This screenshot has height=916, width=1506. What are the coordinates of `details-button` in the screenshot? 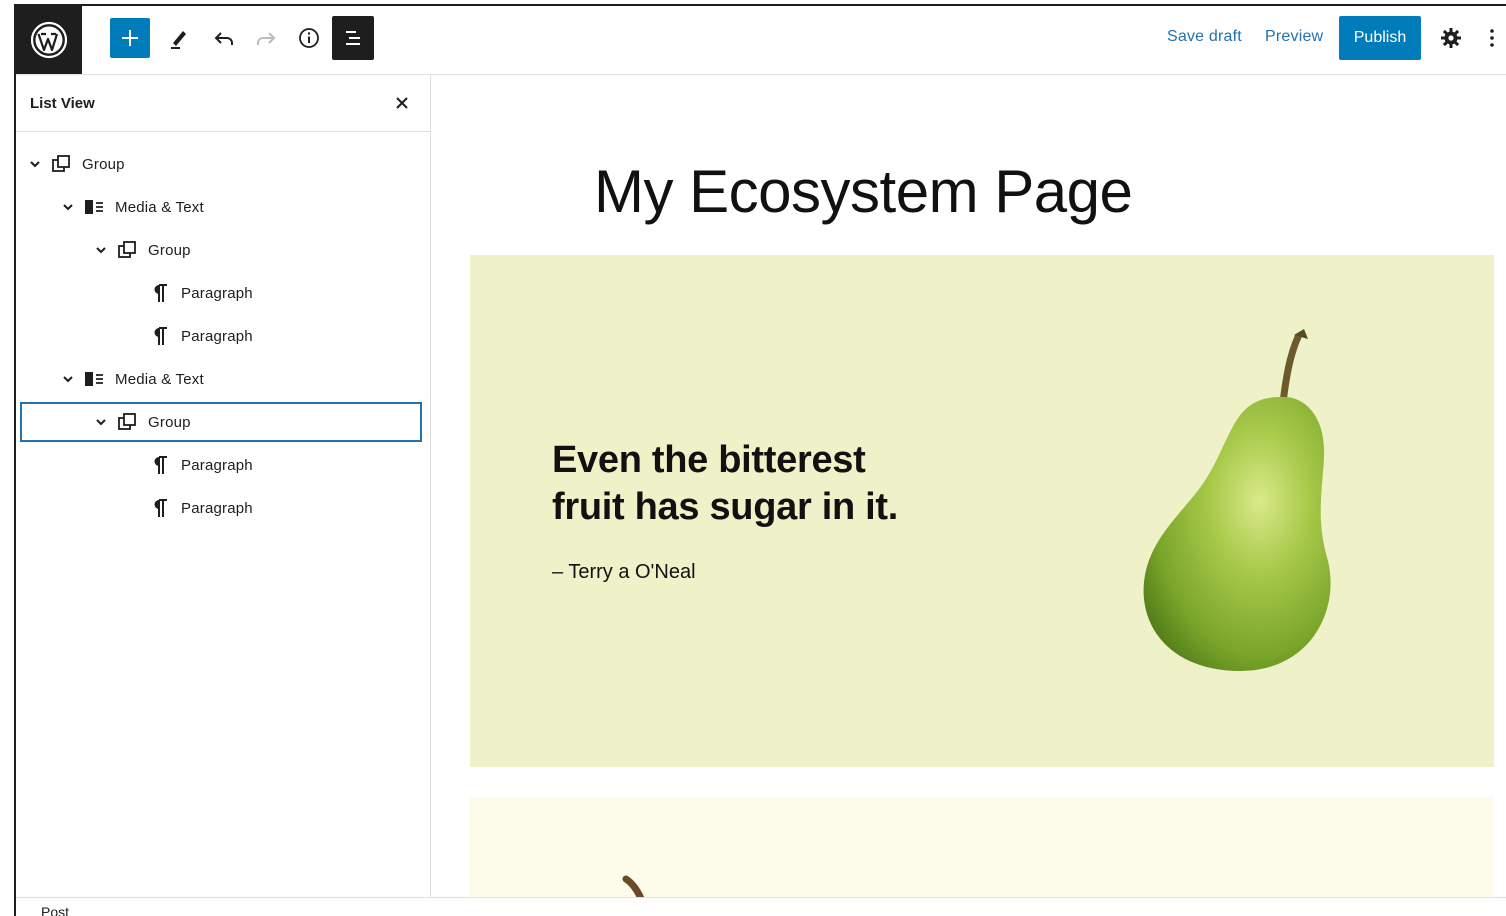 It's located at (309, 38).